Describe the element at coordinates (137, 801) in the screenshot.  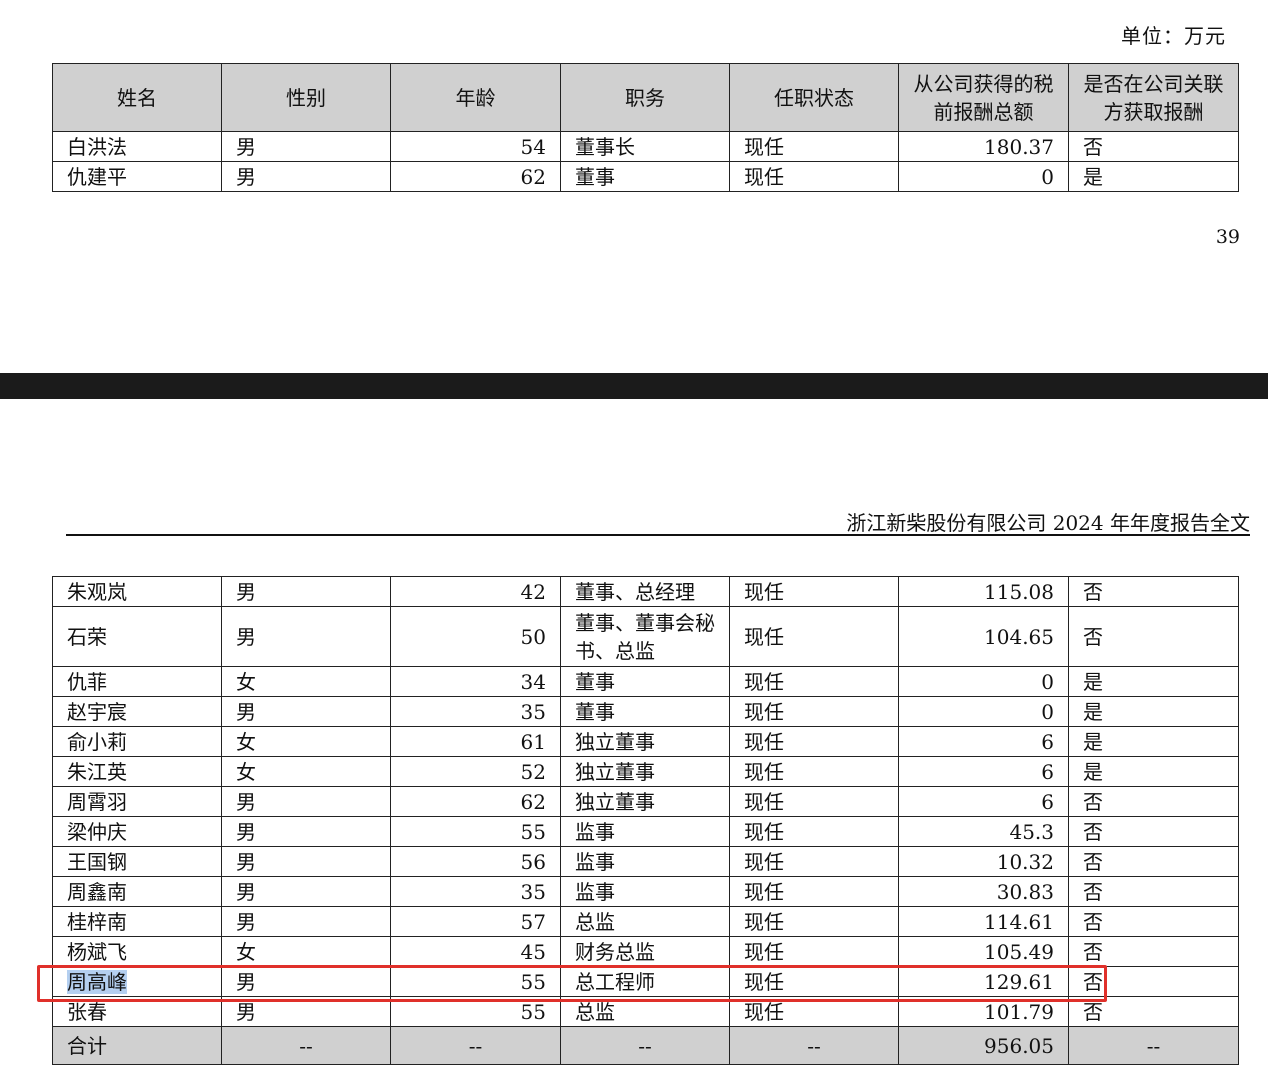
I see `cell-name: 周霄羽` at that location.